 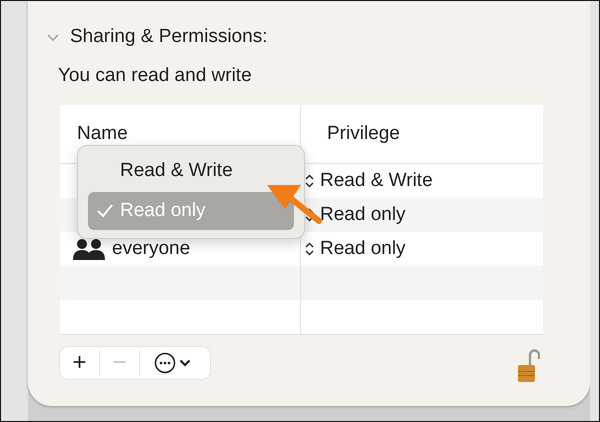 What do you see at coordinates (529, 365) in the screenshot?
I see `unlocked-lock-icon` at bounding box center [529, 365].